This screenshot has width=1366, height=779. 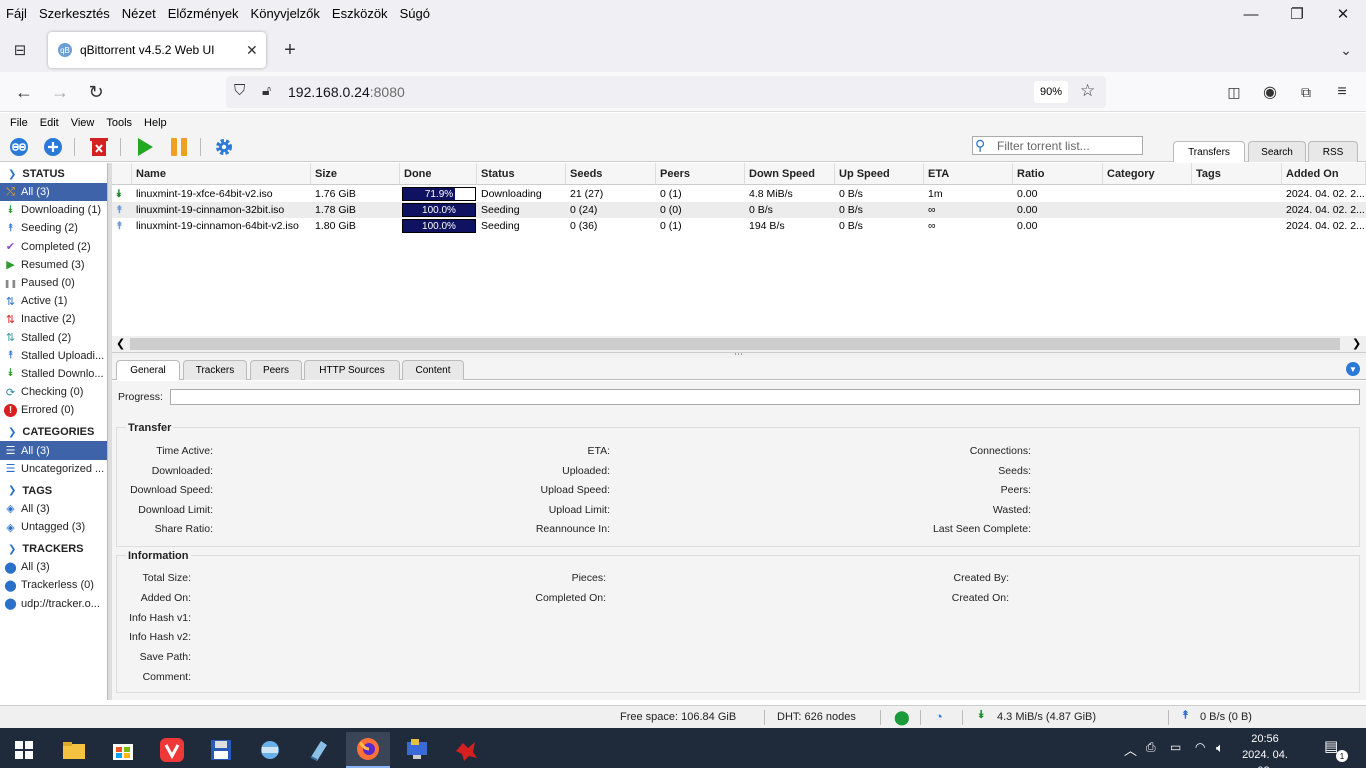 I want to click on tab-transfers: Transfers, so click(x=1209, y=151).